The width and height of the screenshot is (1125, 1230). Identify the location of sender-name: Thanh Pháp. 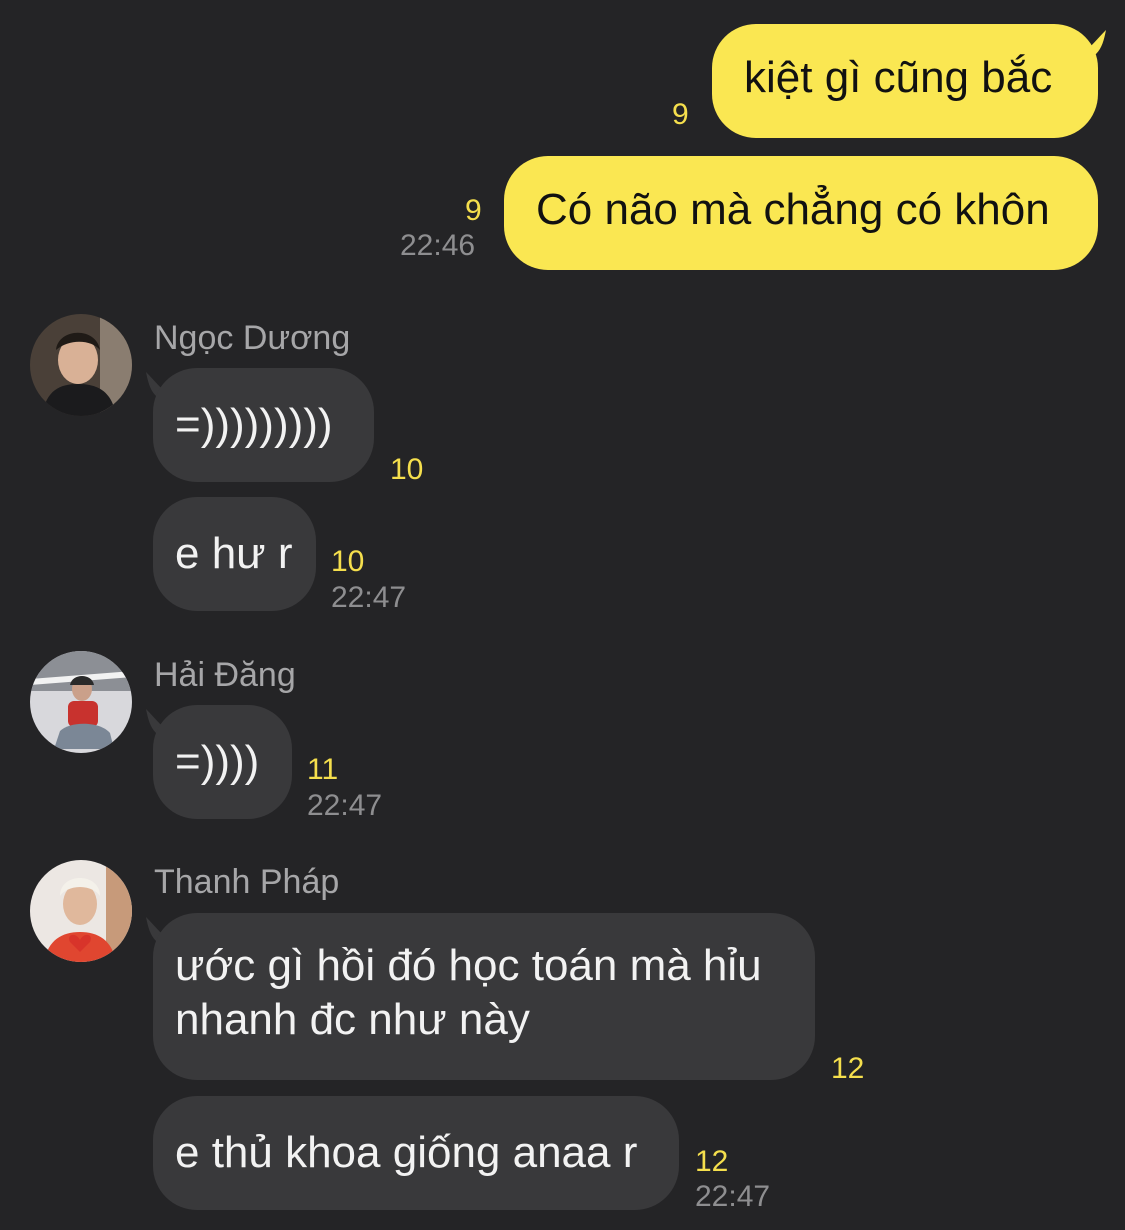
(247, 882).